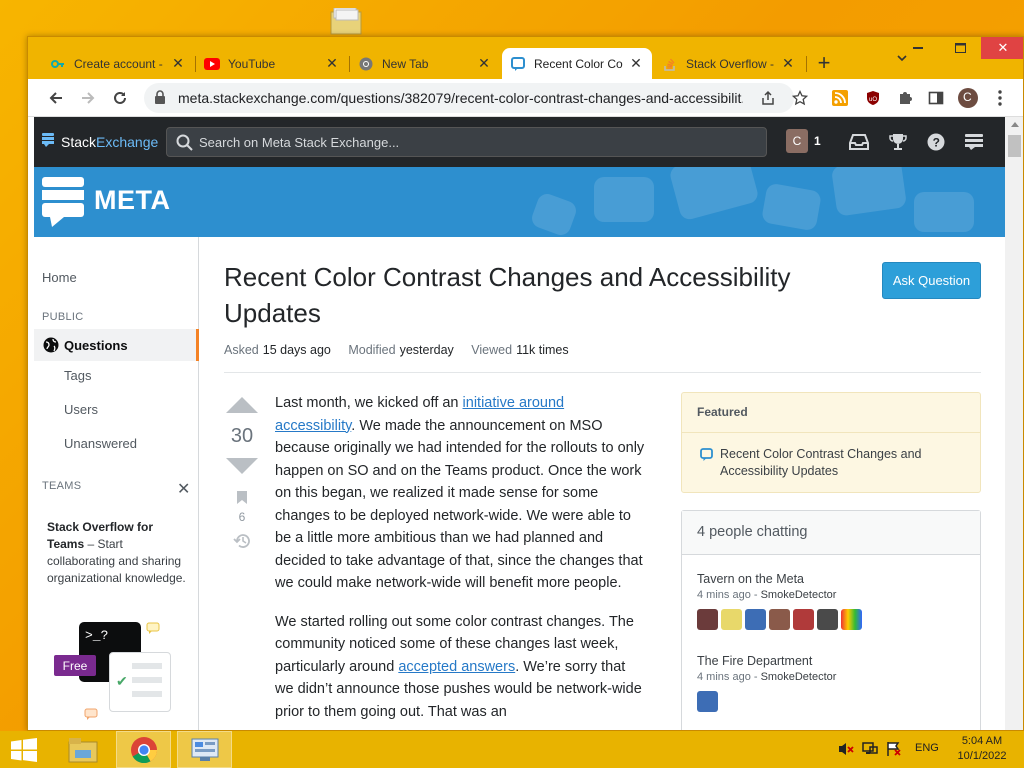 The image size is (1024, 768). Describe the element at coordinates (846, 750) in the screenshot. I see `volume-muted-icon` at that location.